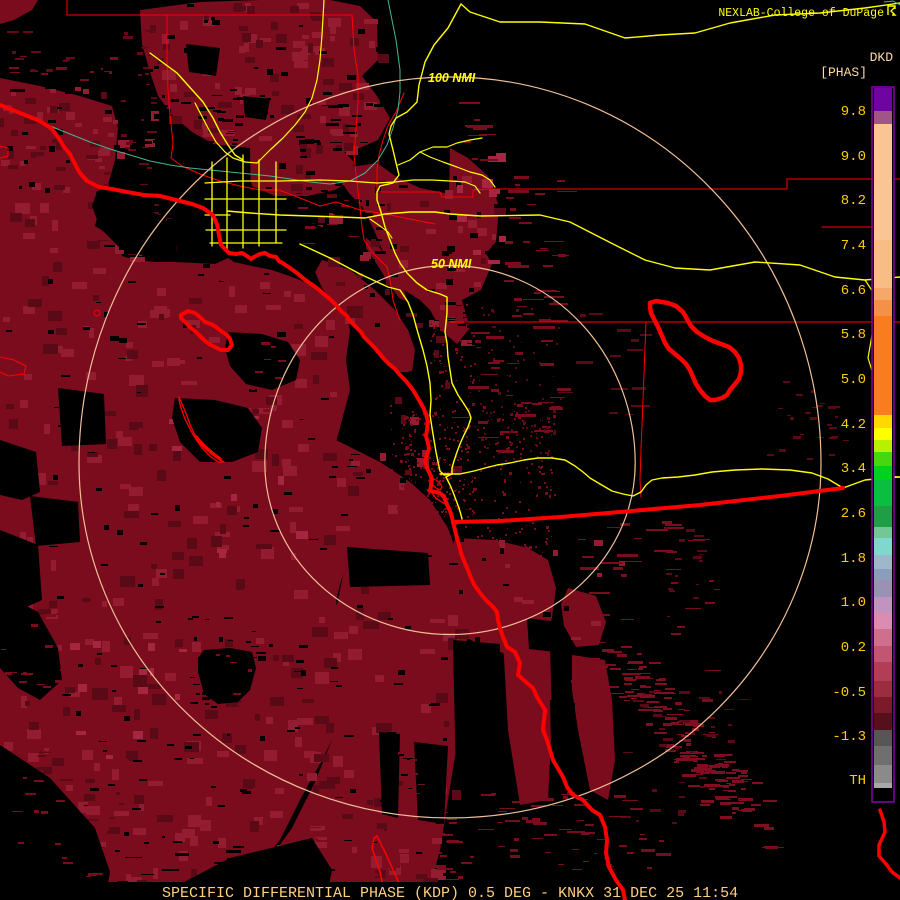 The width and height of the screenshot is (900, 900). Describe the element at coordinates (849, 737) in the screenshot. I see `svg-text: -1.3` at that location.